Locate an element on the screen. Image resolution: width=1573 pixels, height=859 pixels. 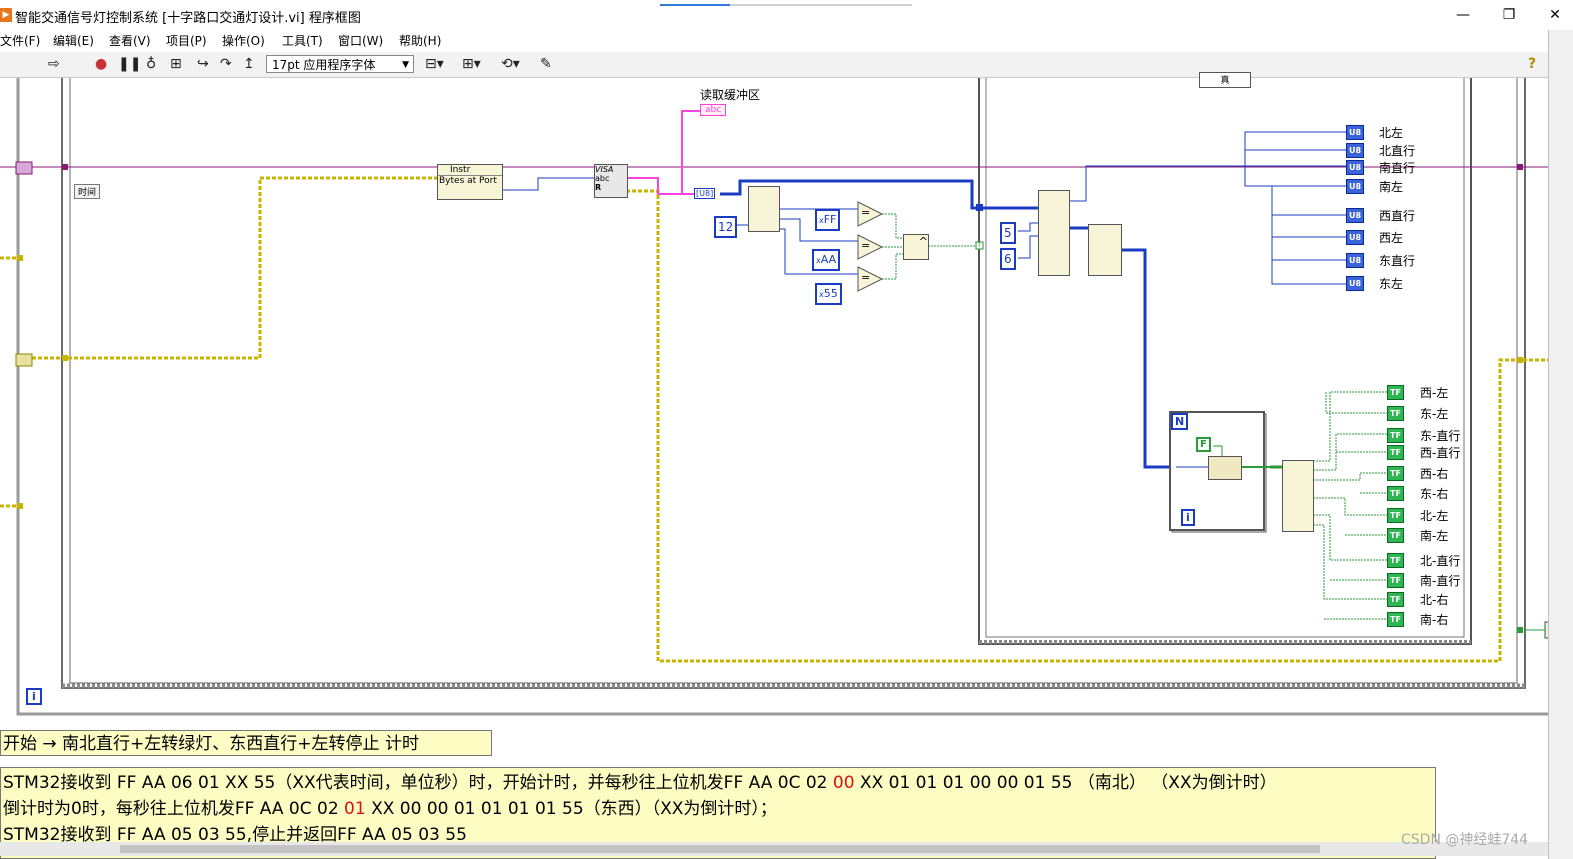
equal-node-3: = is located at coordinates (865, 277).